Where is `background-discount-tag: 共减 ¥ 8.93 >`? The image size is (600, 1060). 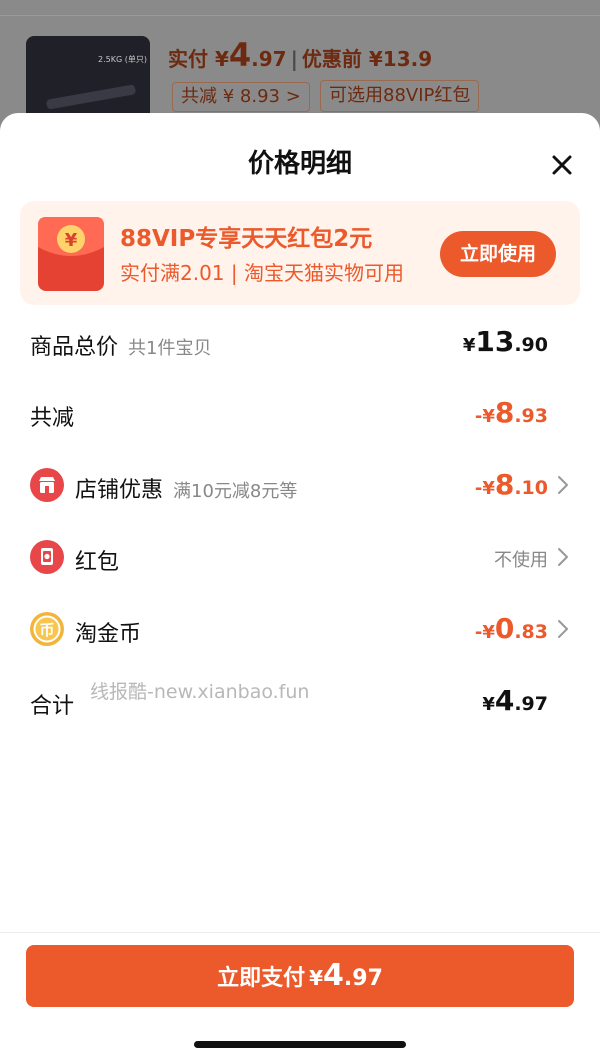 background-discount-tag: 共减 ¥ 8.93 > is located at coordinates (241, 97).